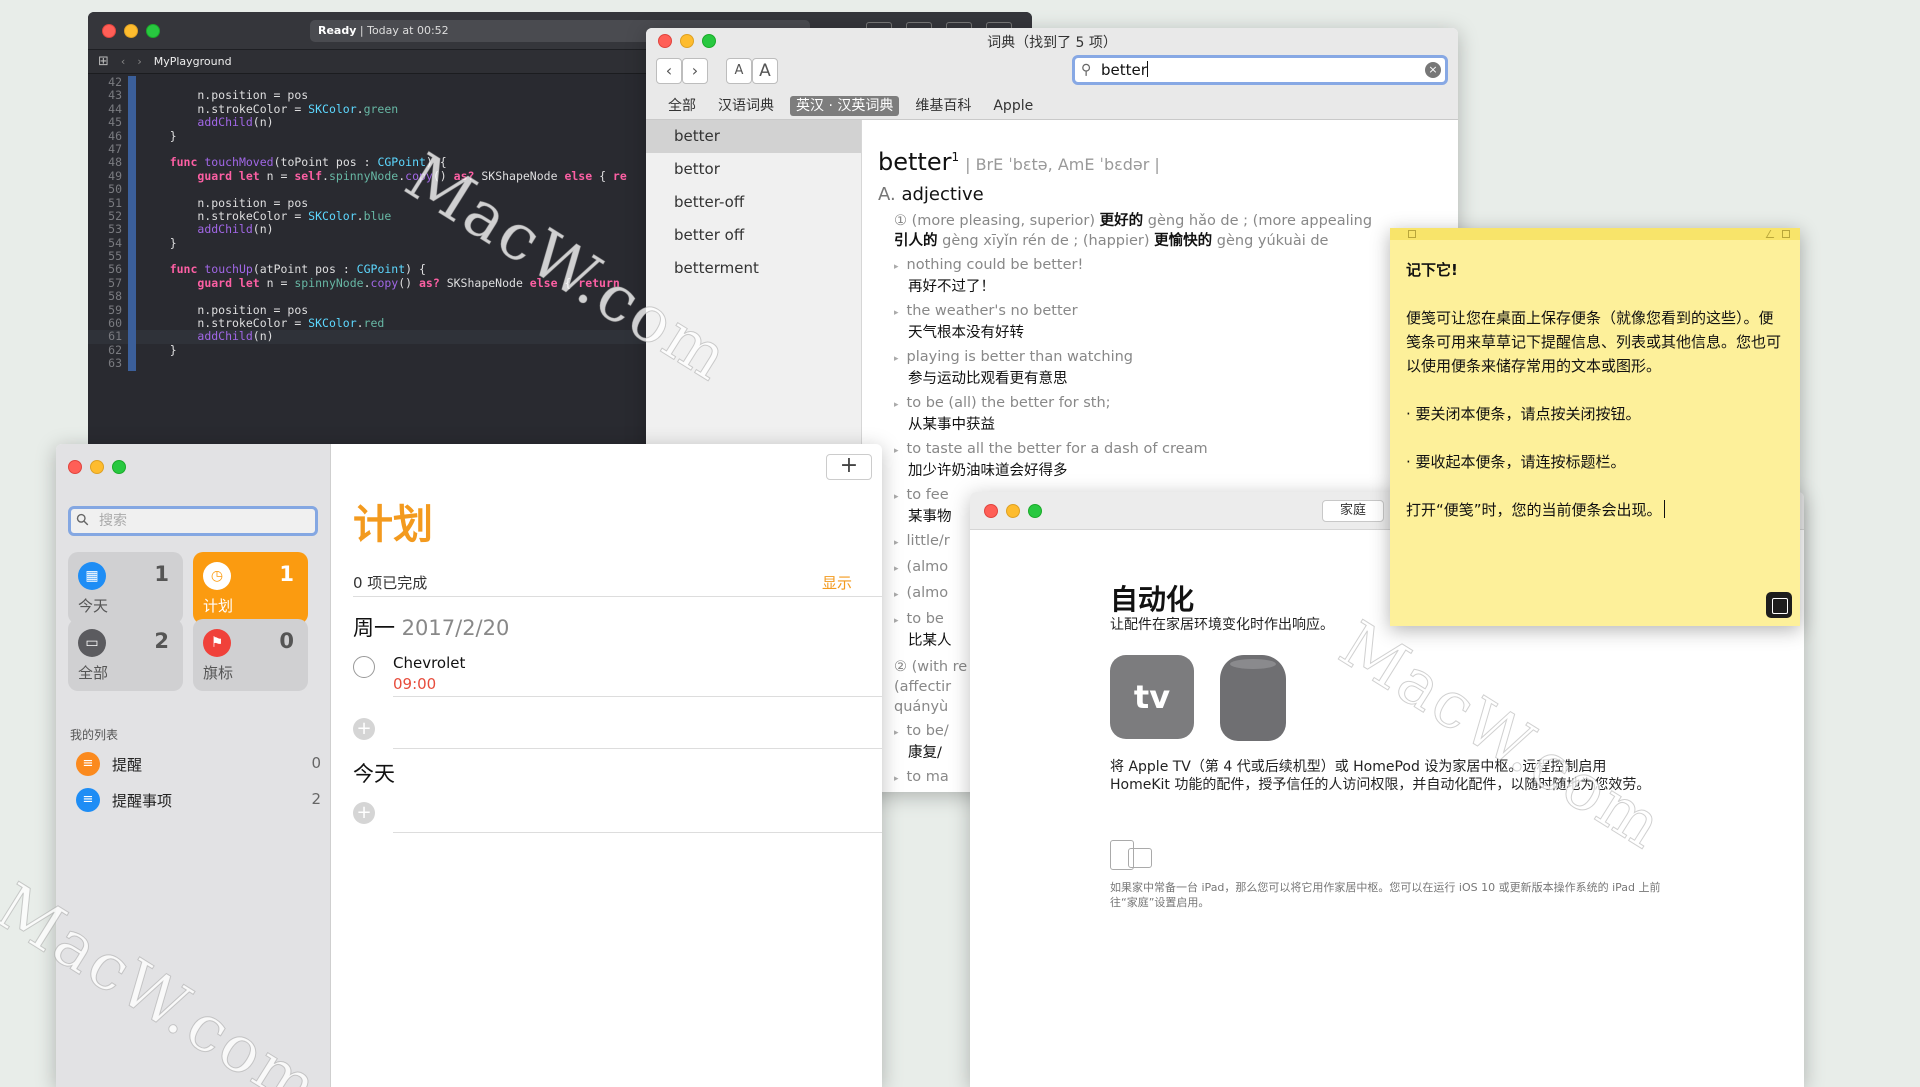  What do you see at coordinates (1013, 106) in the screenshot?
I see `source-tab: Apple` at bounding box center [1013, 106].